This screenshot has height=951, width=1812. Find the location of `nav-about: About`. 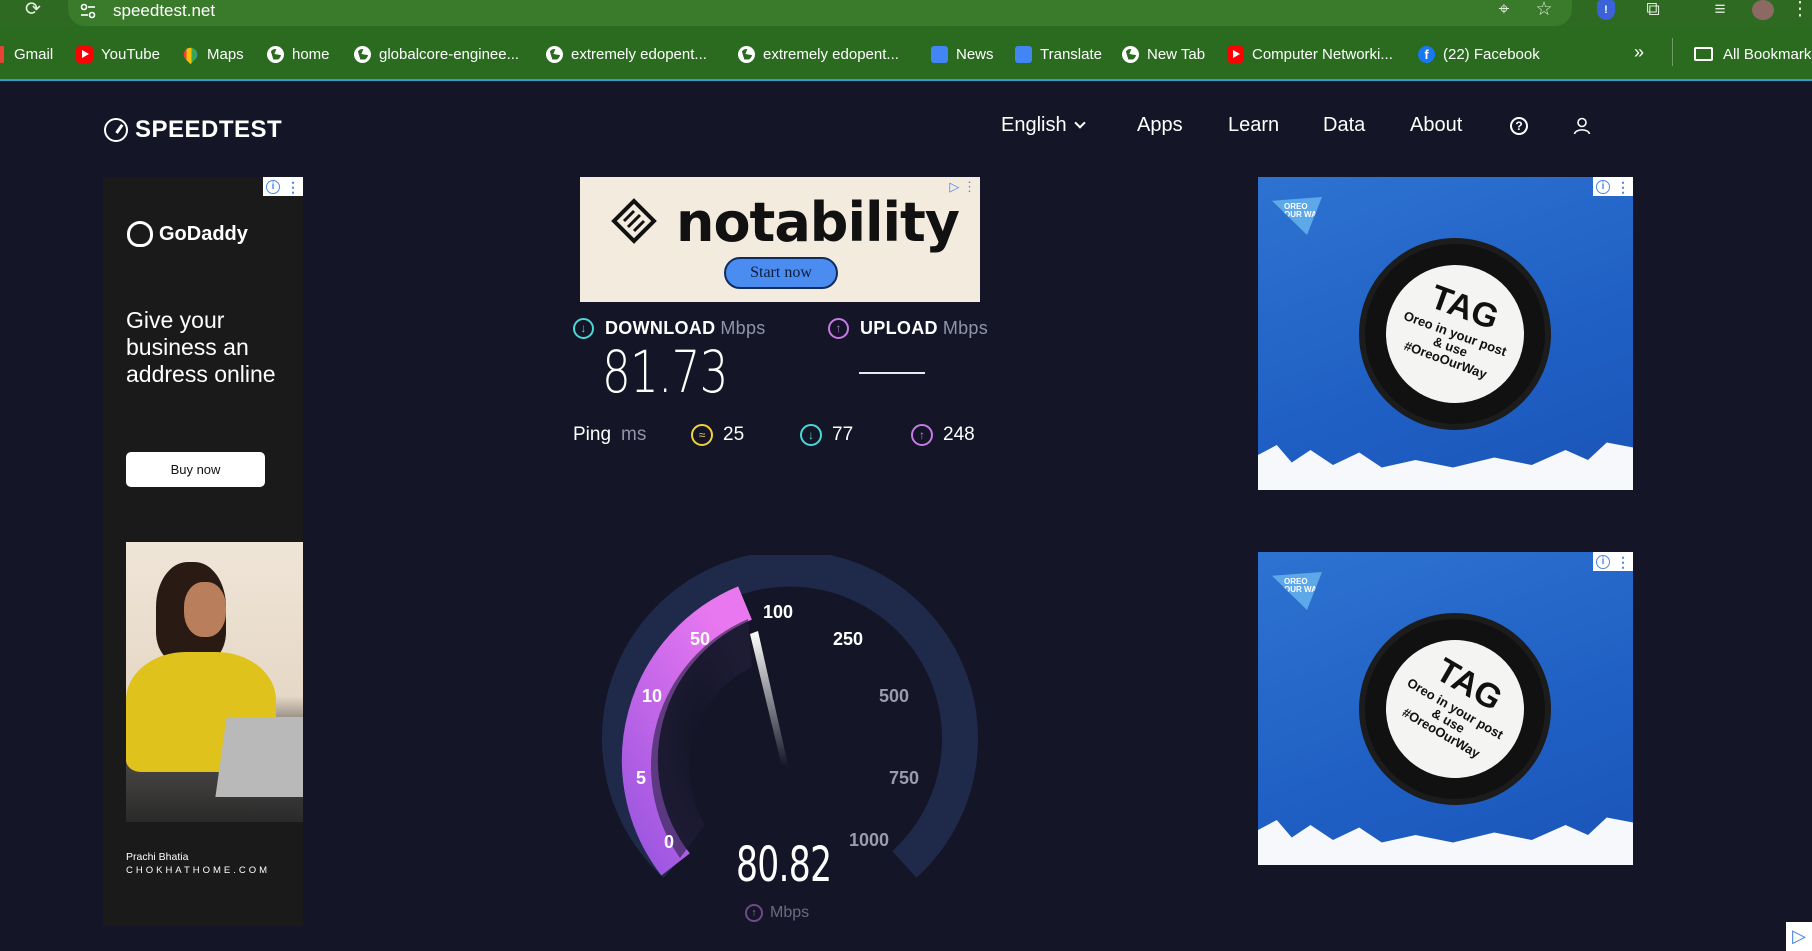

nav-about: About is located at coordinates (1436, 125).